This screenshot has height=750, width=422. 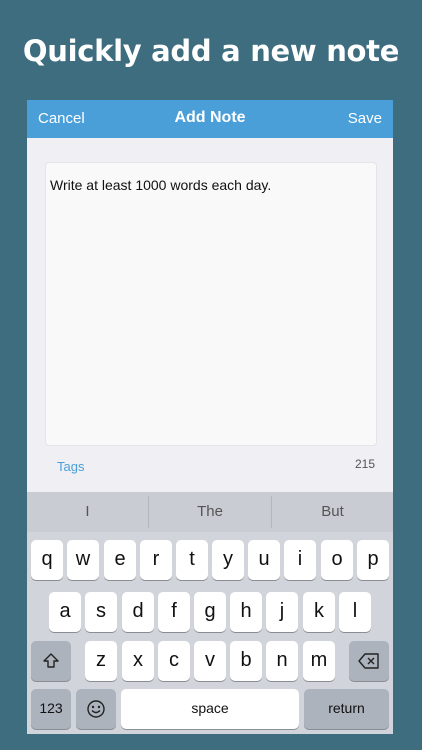 What do you see at coordinates (51, 709) in the screenshot?
I see `numbers-key: 123` at bounding box center [51, 709].